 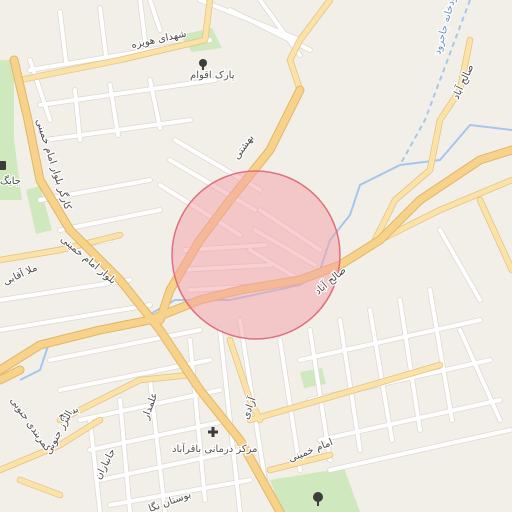 I want to click on label-jaygah-partial: جایگ, so click(x=10, y=181).